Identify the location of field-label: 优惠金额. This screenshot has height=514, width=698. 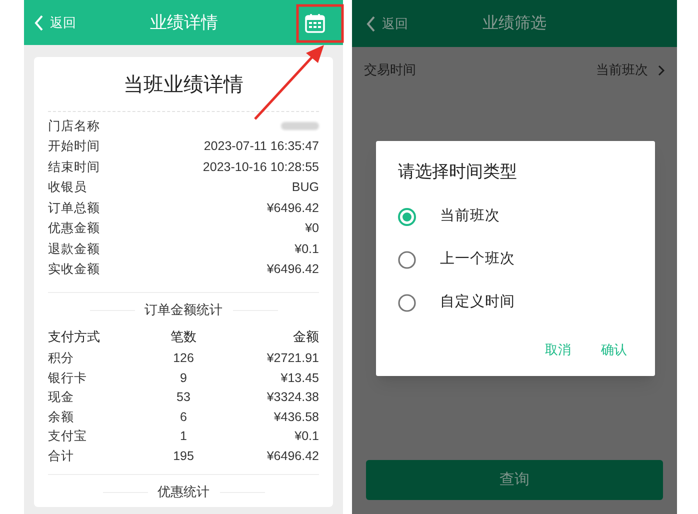
(74, 229).